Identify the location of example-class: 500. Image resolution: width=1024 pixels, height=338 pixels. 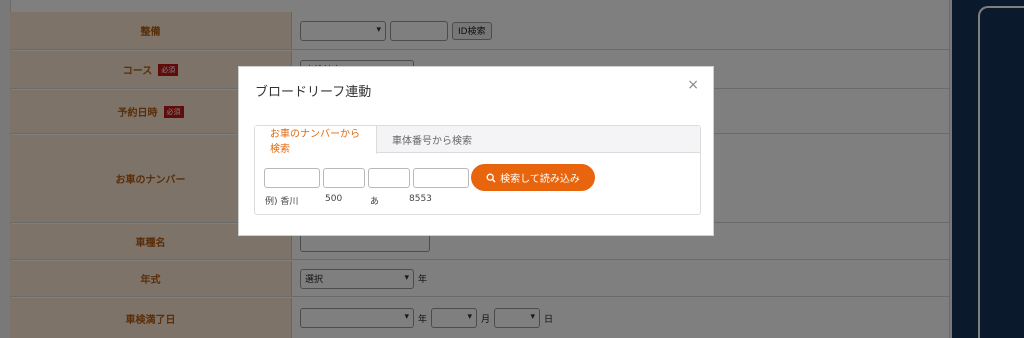
(334, 199).